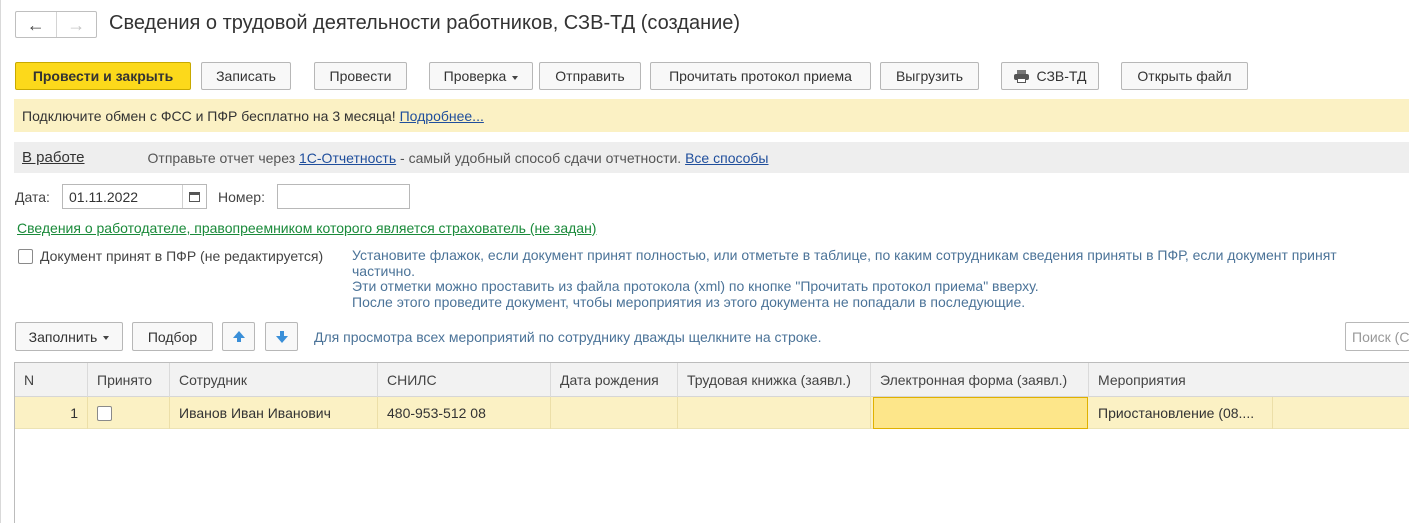 The height and width of the screenshot is (523, 1409). I want to click on cell-snils: 480-953-512 08, so click(464, 413).